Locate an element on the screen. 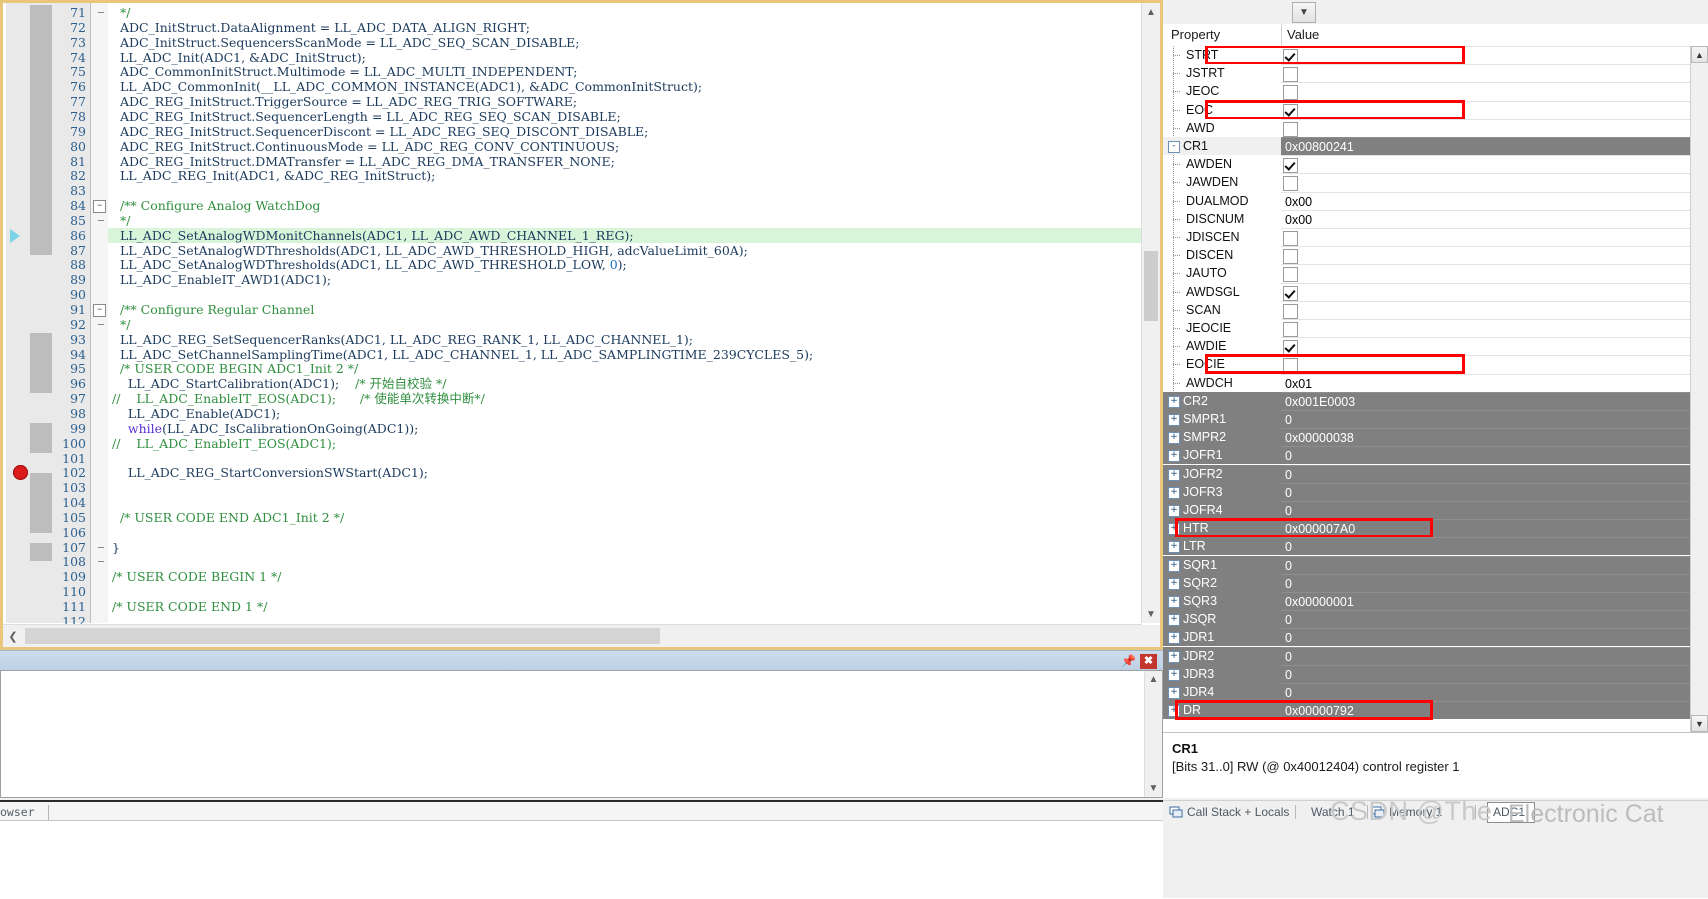 This screenshot has width=1708, height=899. bitfield-row: STRT is located at coordinates (1435, 55).